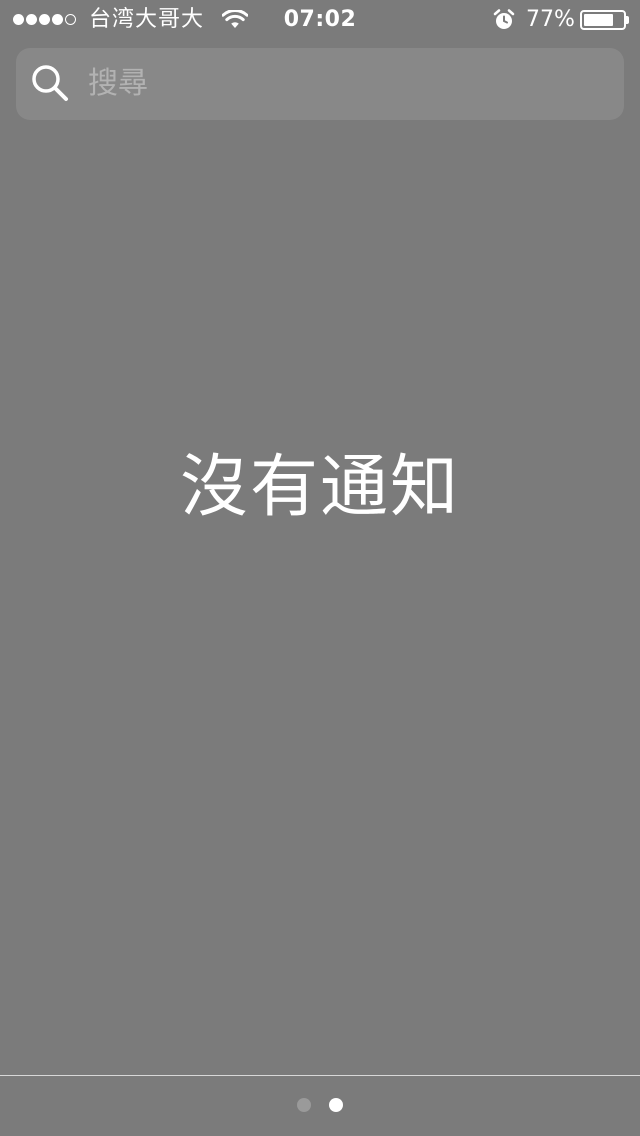 The height and width of the screenshot is (1136, 640). What do you see at coordinates (627, 20) in the screenshot?
I see `battery-tip` at bounding box center [627, 20].